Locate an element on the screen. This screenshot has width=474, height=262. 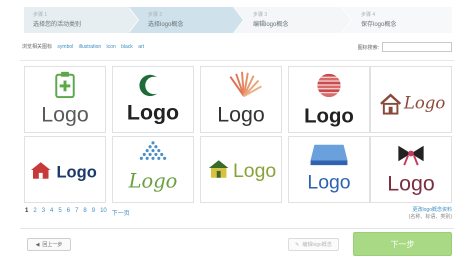
page-7: 7 is located at coordinates (76, 212).